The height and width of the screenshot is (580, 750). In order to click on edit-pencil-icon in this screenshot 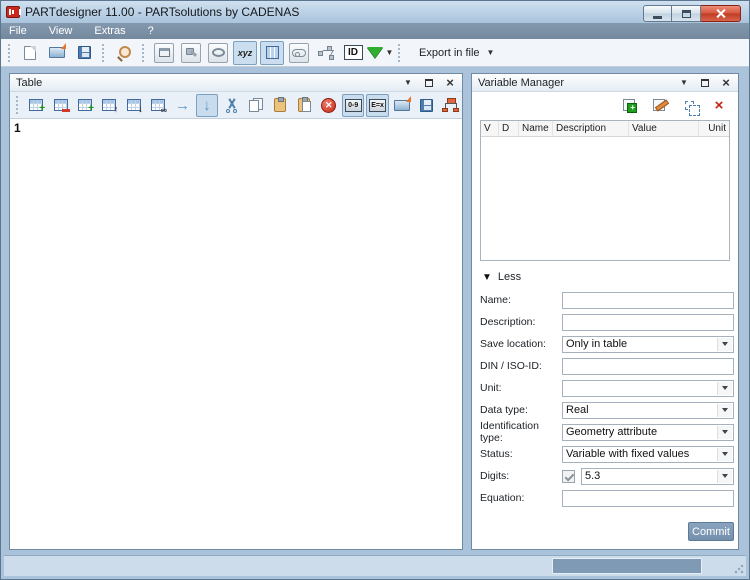, I will do `click(659, 105)`.